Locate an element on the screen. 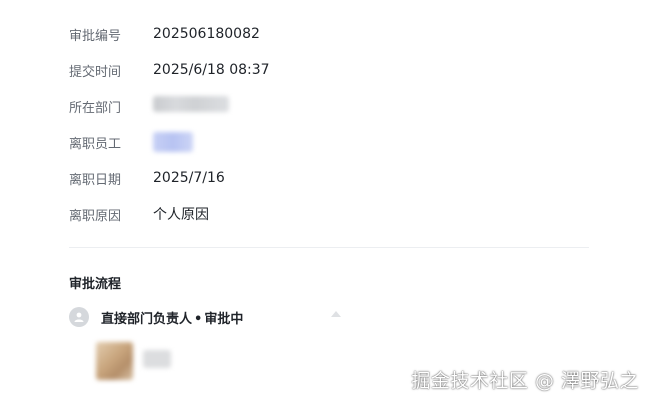  field-label: 离职员工 is located at coordinates (95, 144).